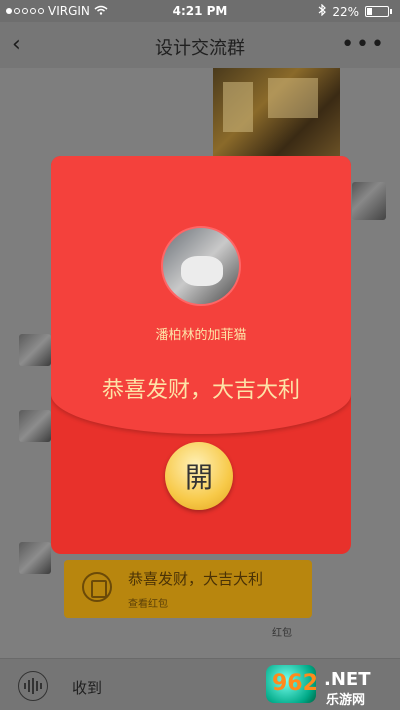  I want to click on red-envelope-message: 恭喜发财，大吉大利 查看红包, so click(188, 589).